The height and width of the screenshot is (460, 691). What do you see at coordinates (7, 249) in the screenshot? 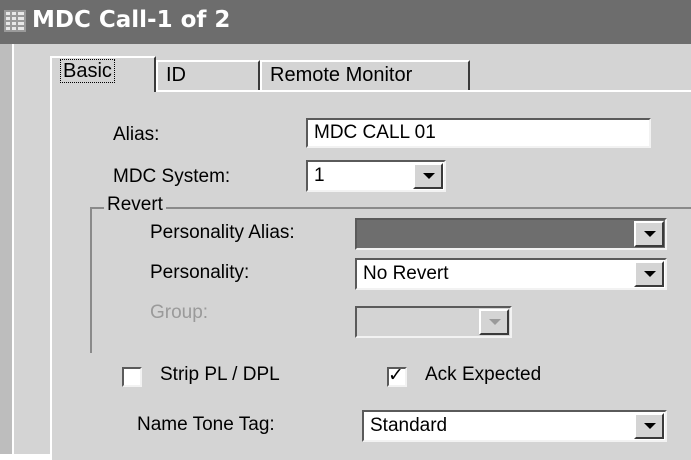
I see `window-border` at bounding box center [7, 249].